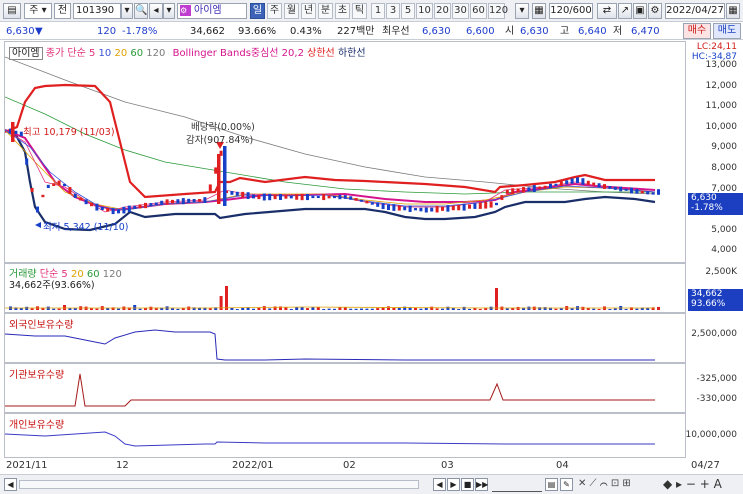  I want to click on interval-tab-3: 10, so click(424, 11).